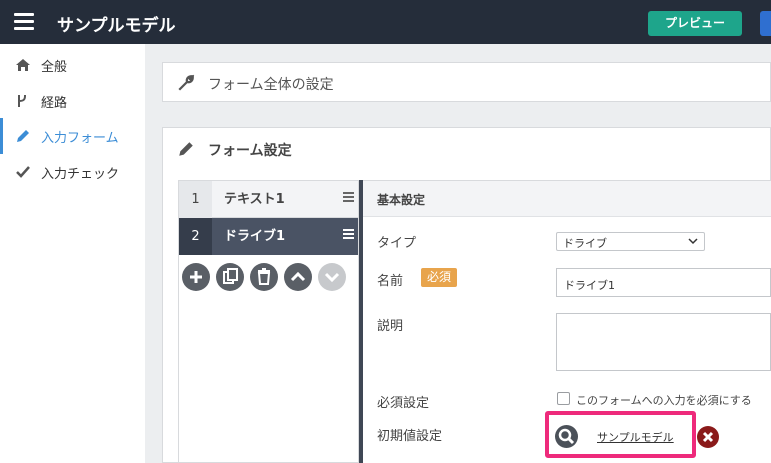  What do you see at coordinates (24, 21) in the screenshot?
I see `hamburger-menu-icon` at bounding box center [24, 21].